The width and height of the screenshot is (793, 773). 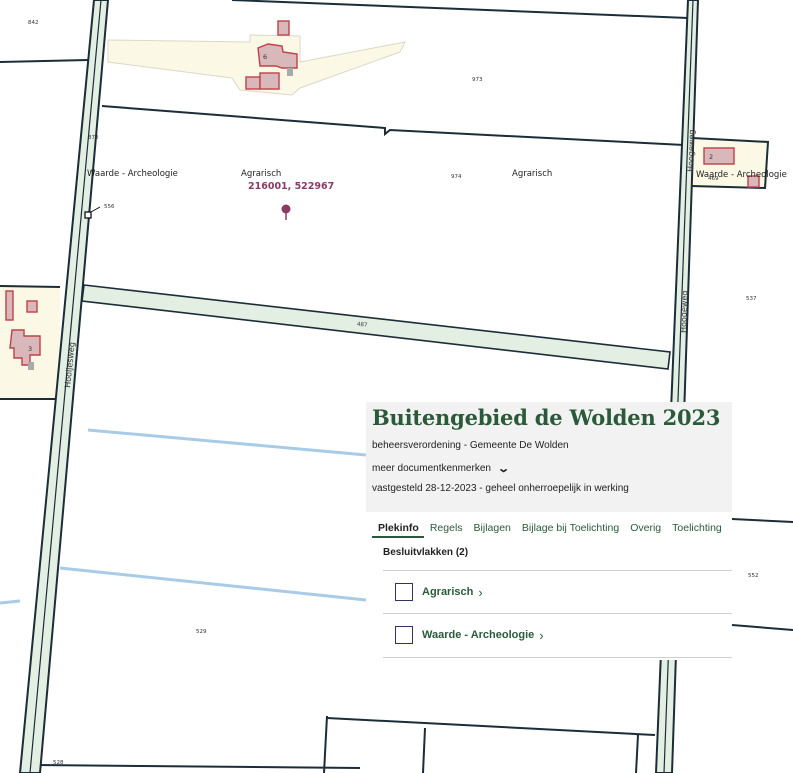 I want to click on besluitvlak-label: Waarde - Archeologie, so click(x=478, y=635).